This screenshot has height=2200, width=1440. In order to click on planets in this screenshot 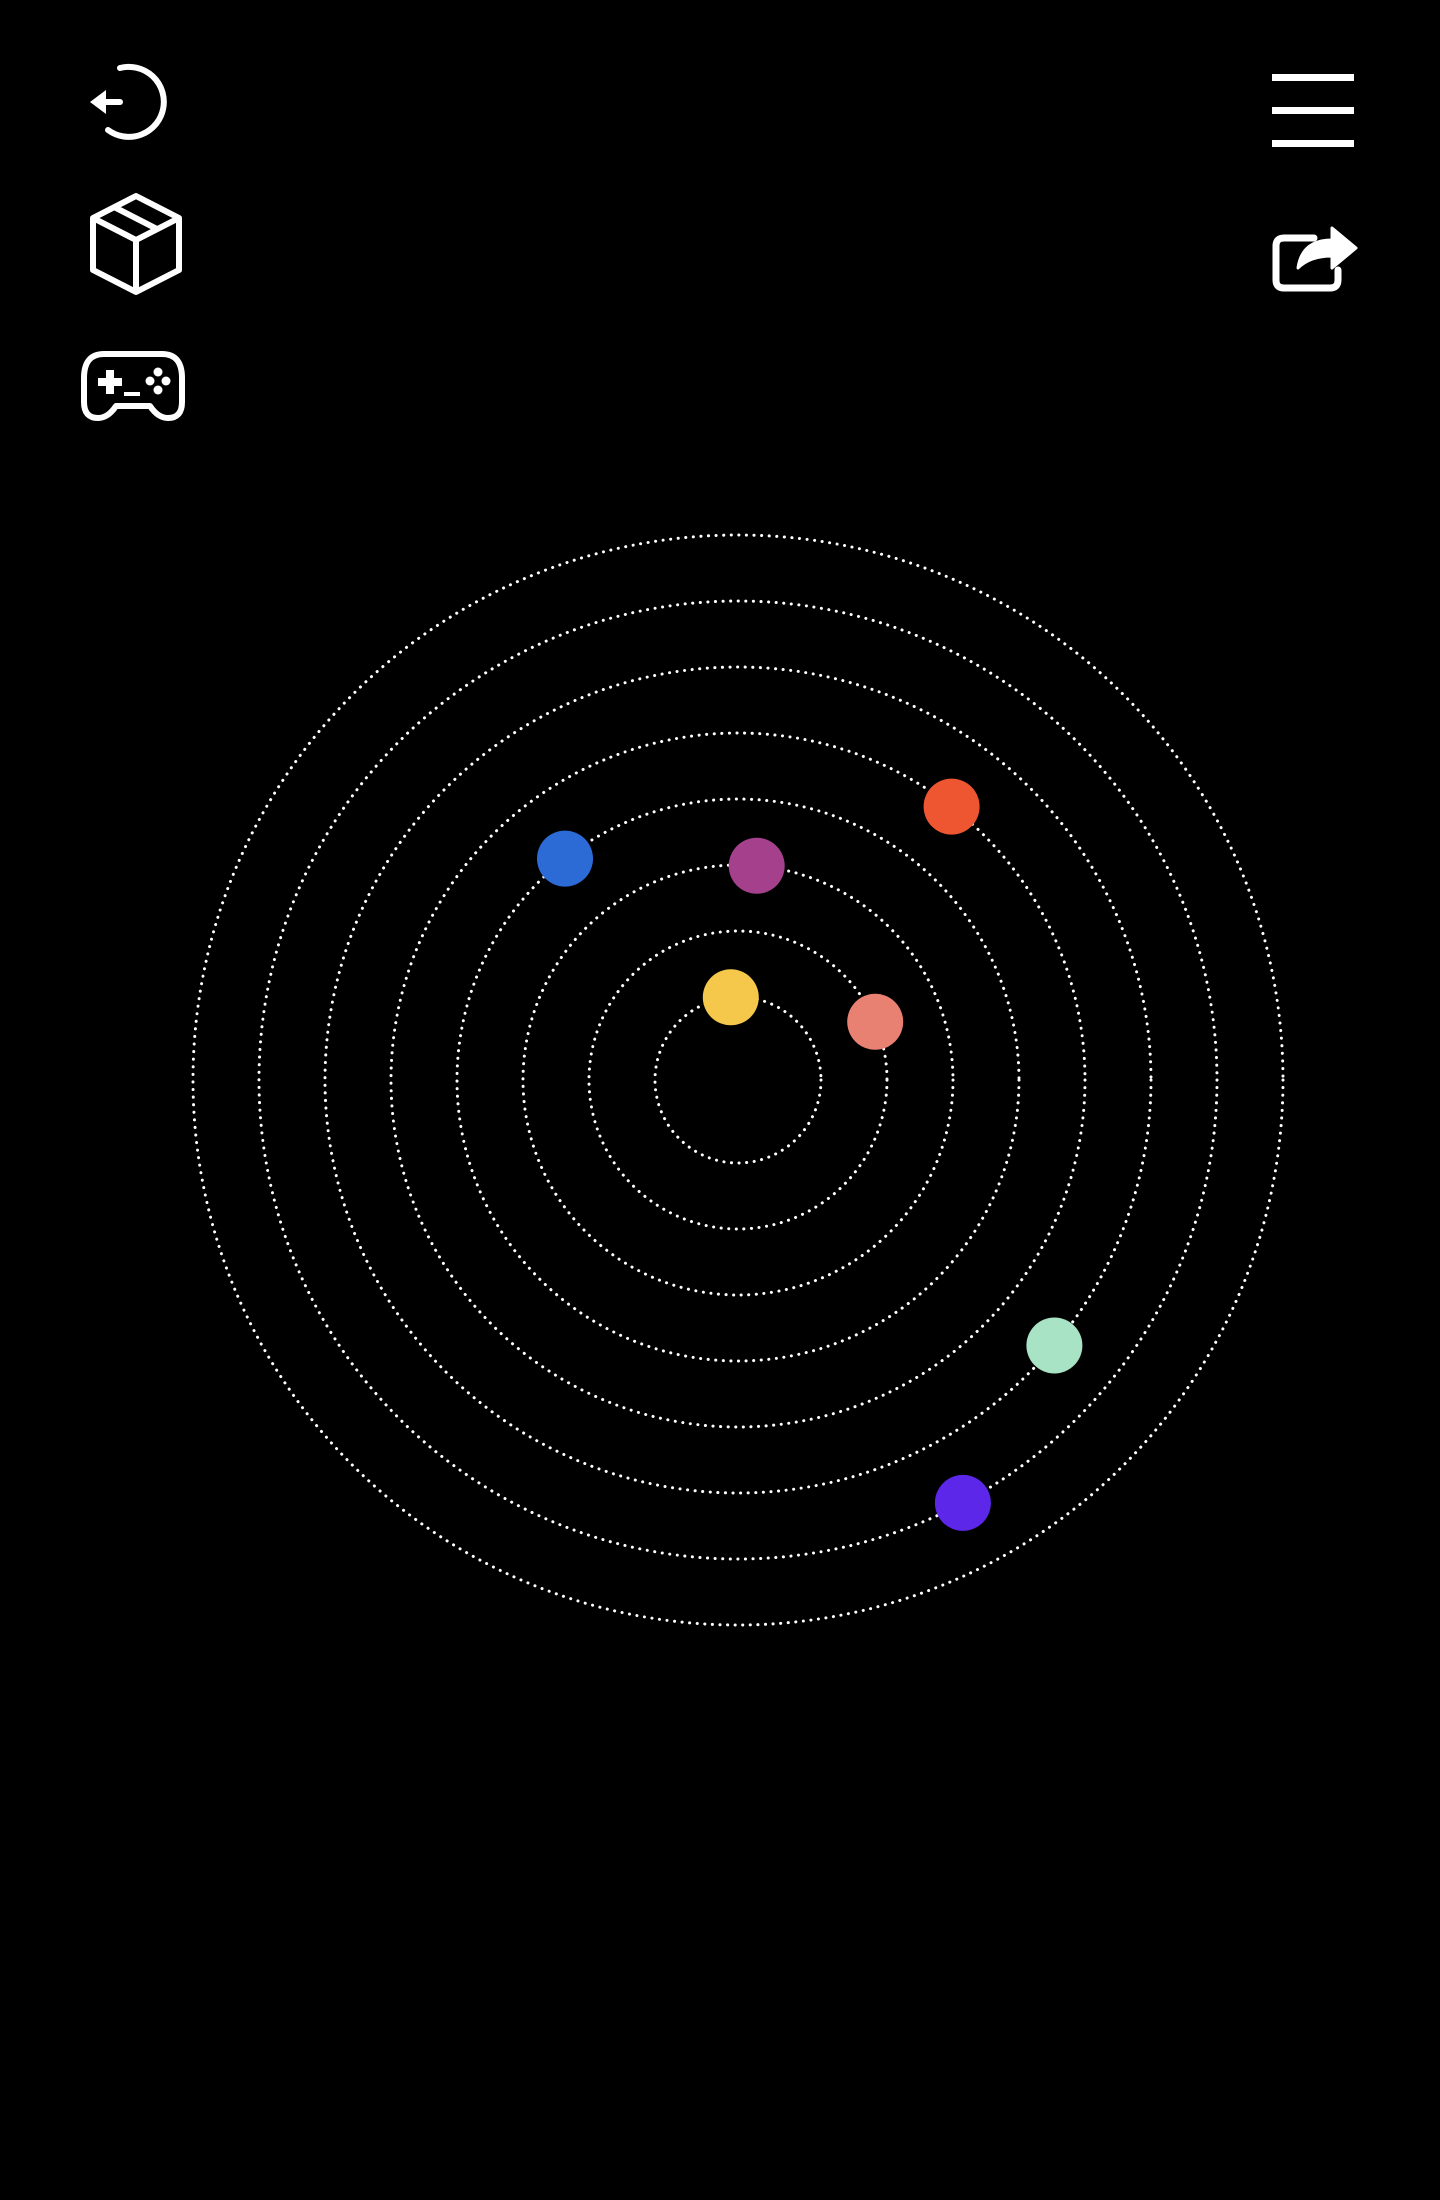, I will do `click(810, 1154)`.